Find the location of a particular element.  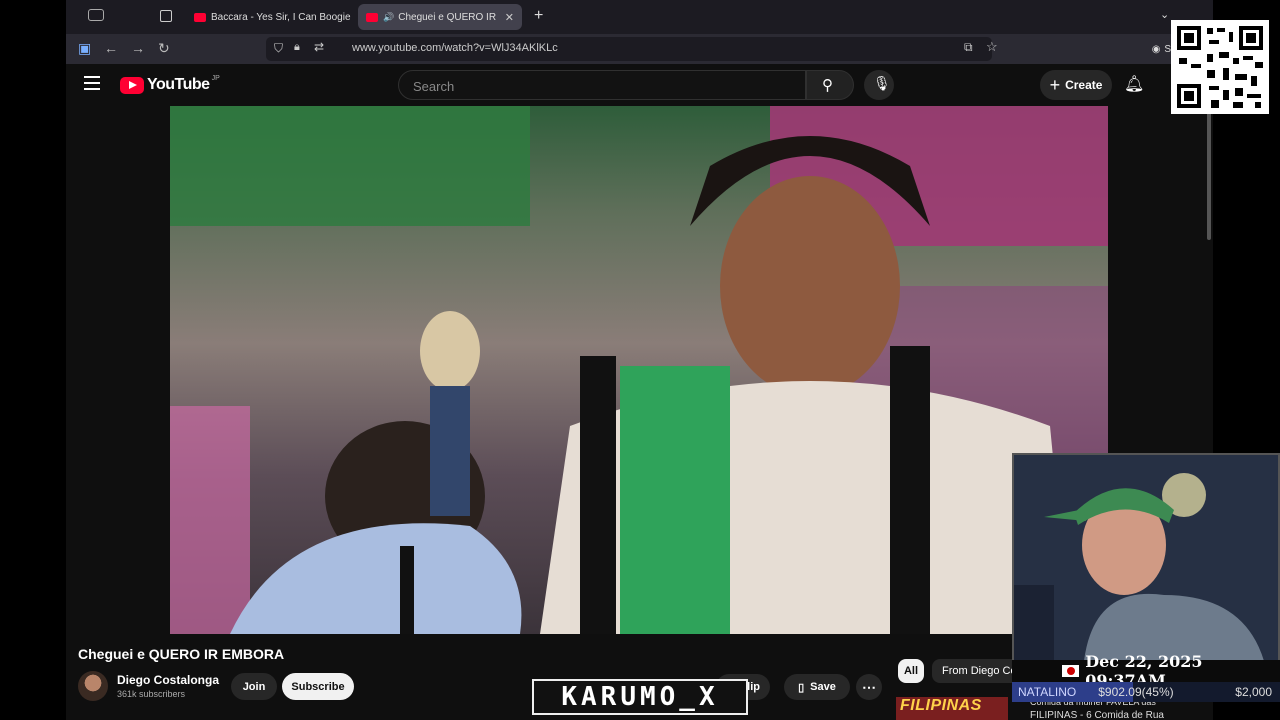

youtube-header: YouTube JP ⚲ 🎙︎ + Create 🔔︎ is located at coordinates (639, 85).